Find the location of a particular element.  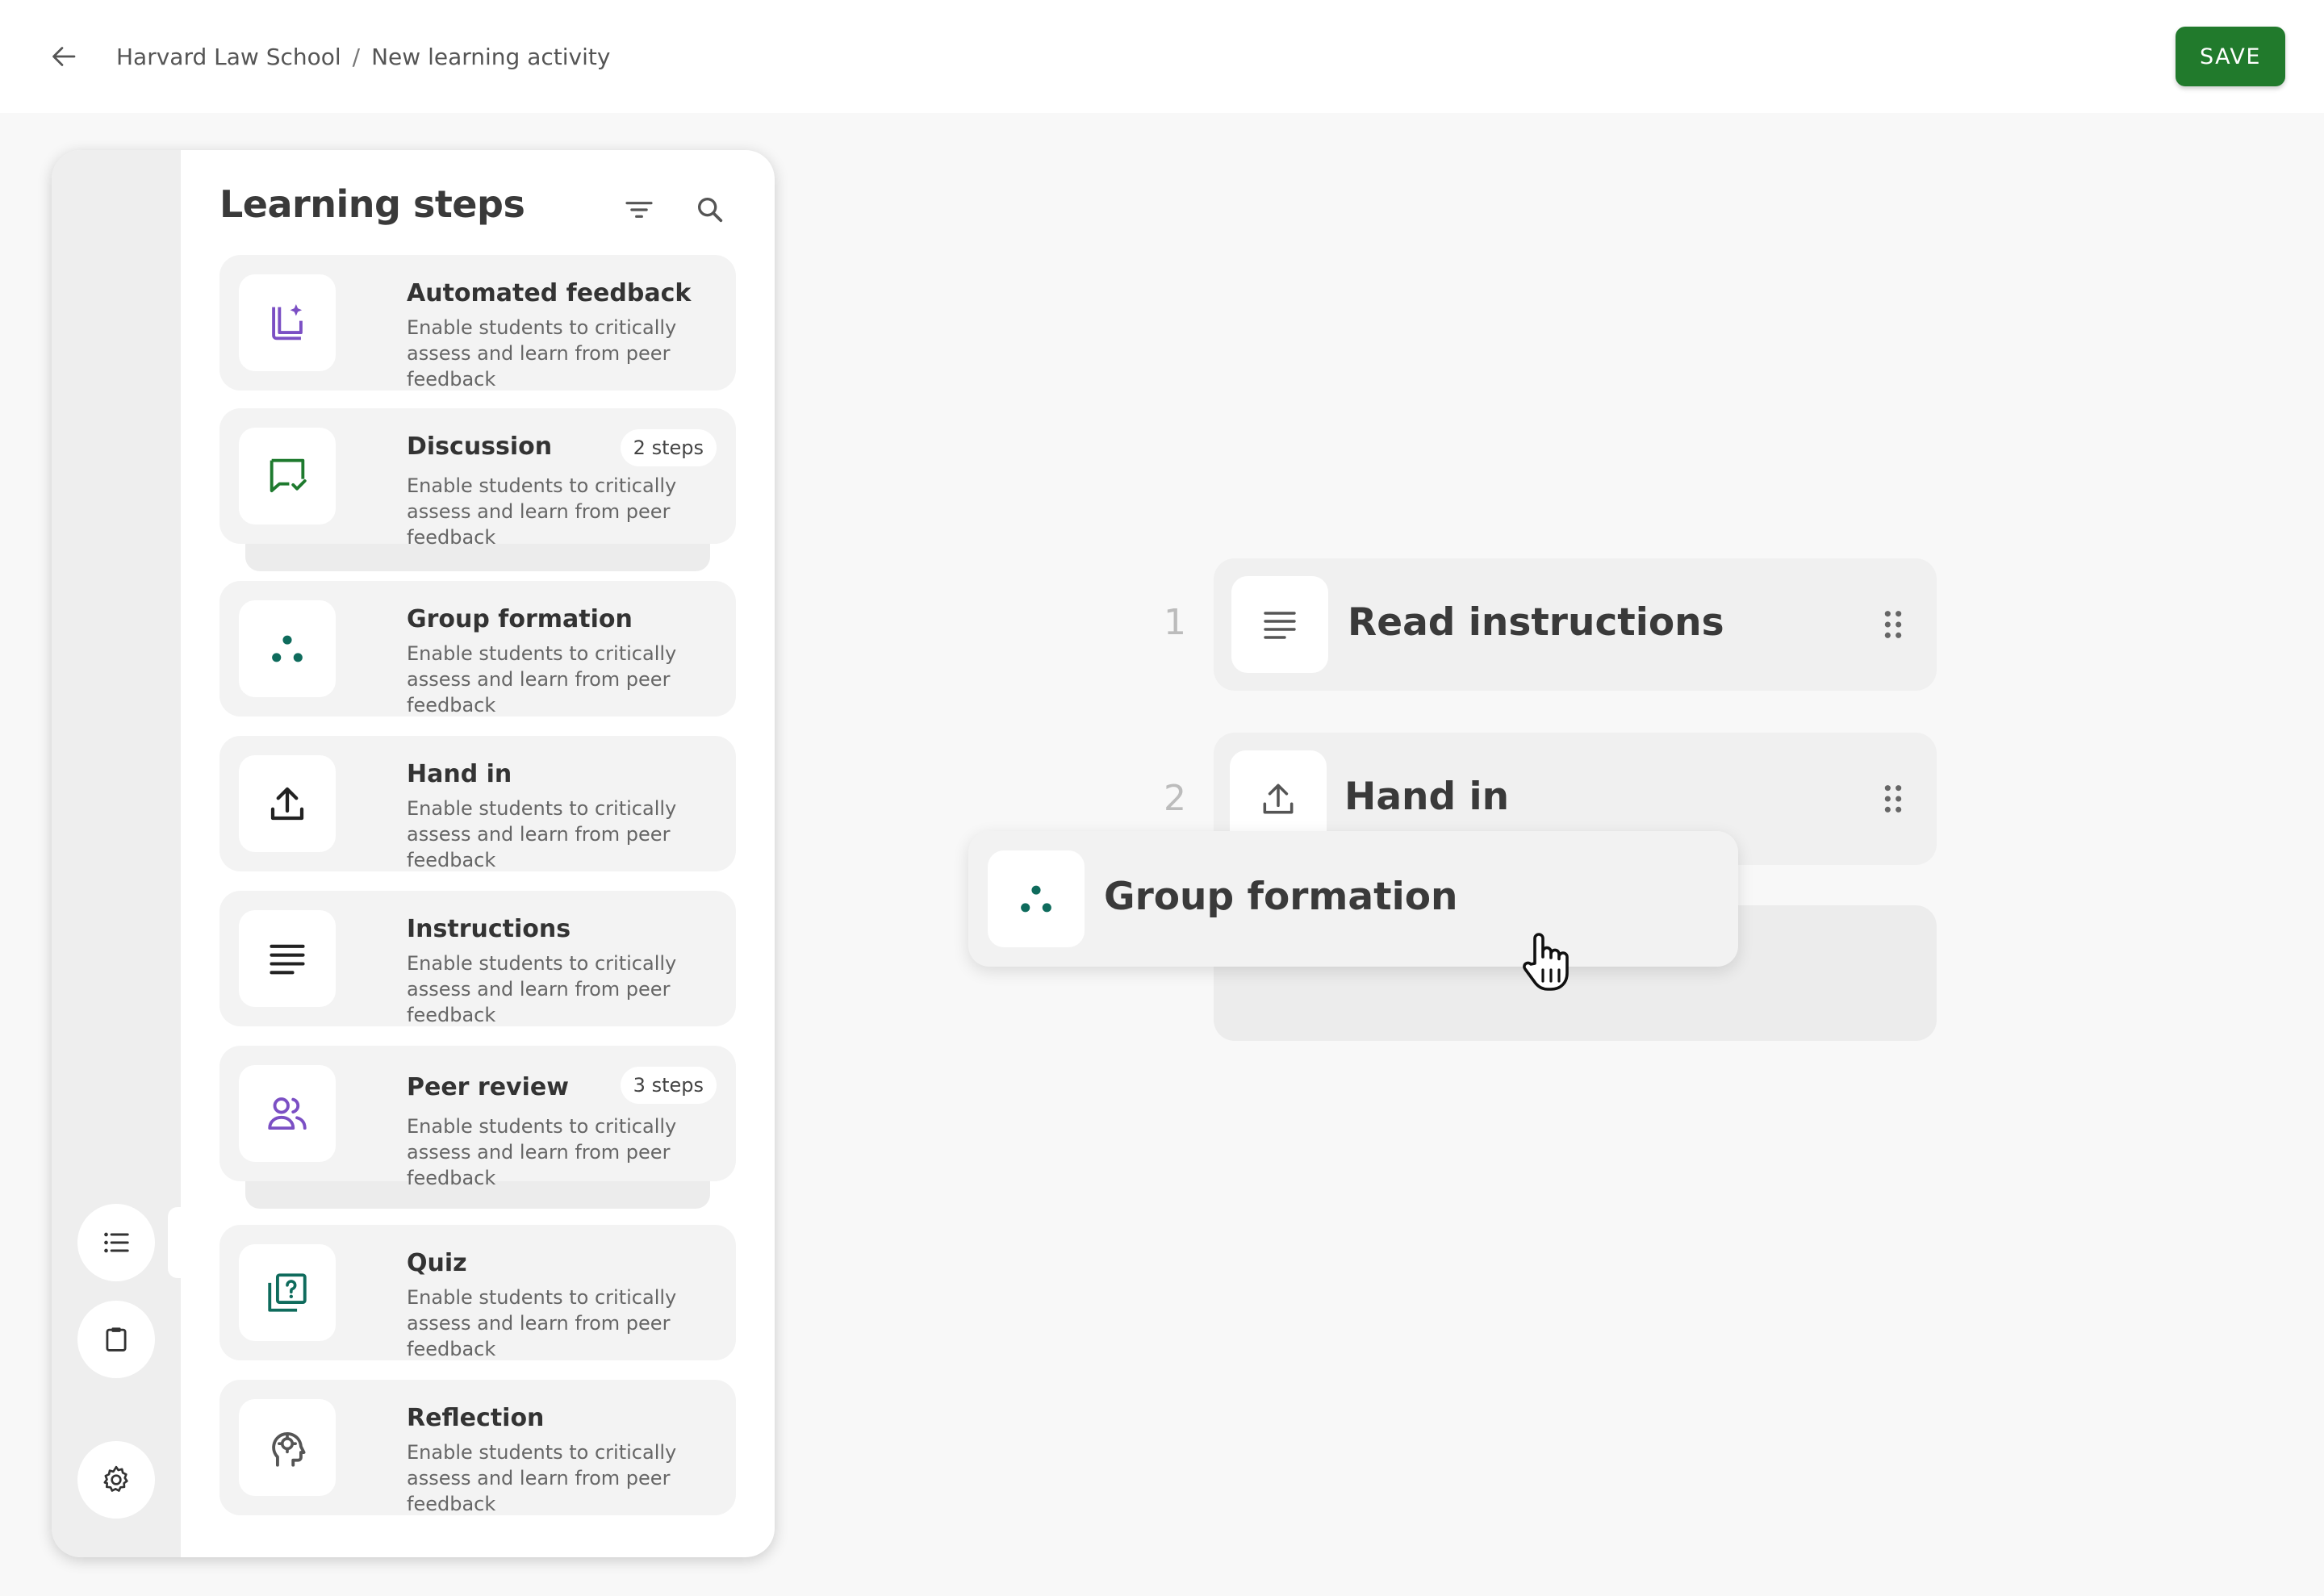

panel-title: Learning steps is located at coordinates (372, 204).